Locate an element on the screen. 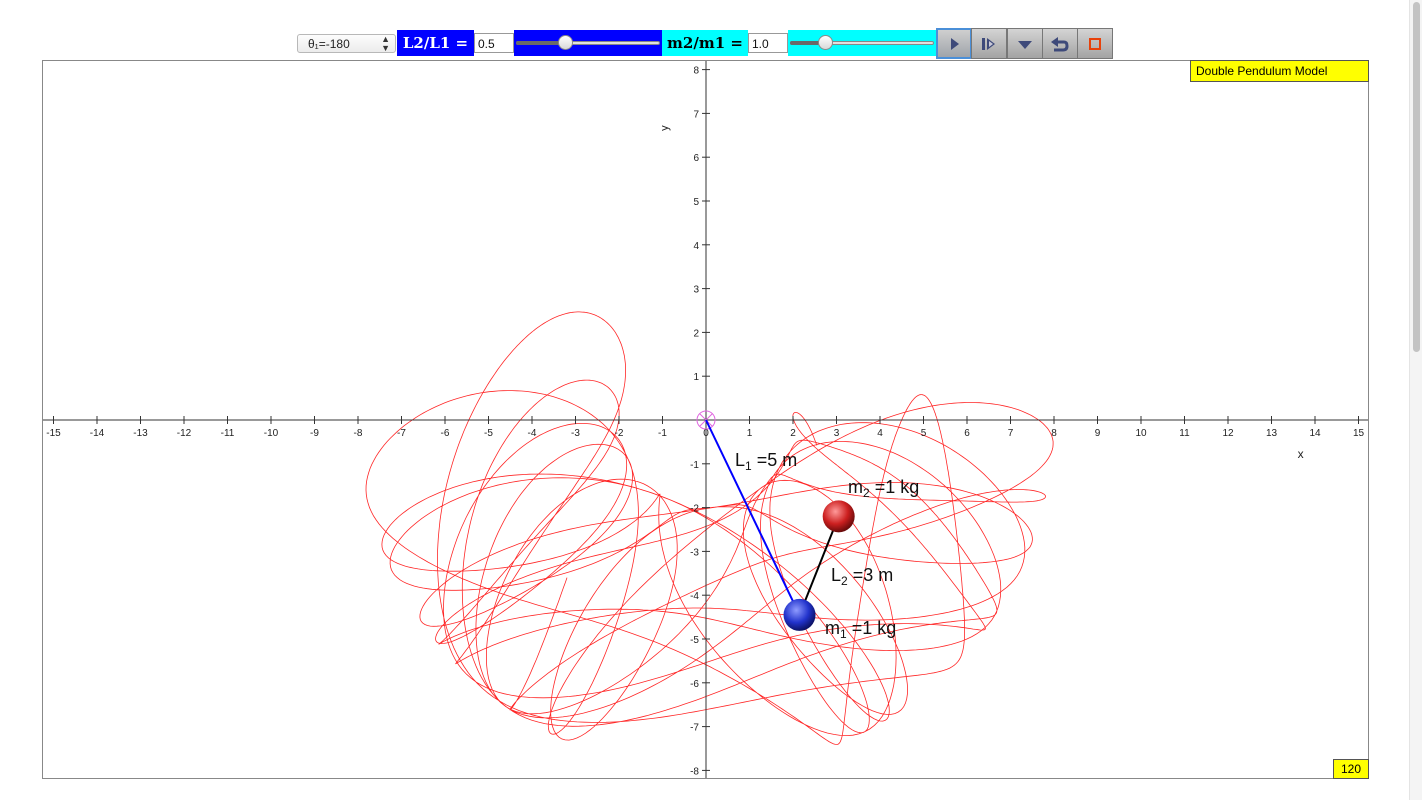 The image size is (1422, 800). length-ratio-input: 0.5 is located at coordinates (494, 43).